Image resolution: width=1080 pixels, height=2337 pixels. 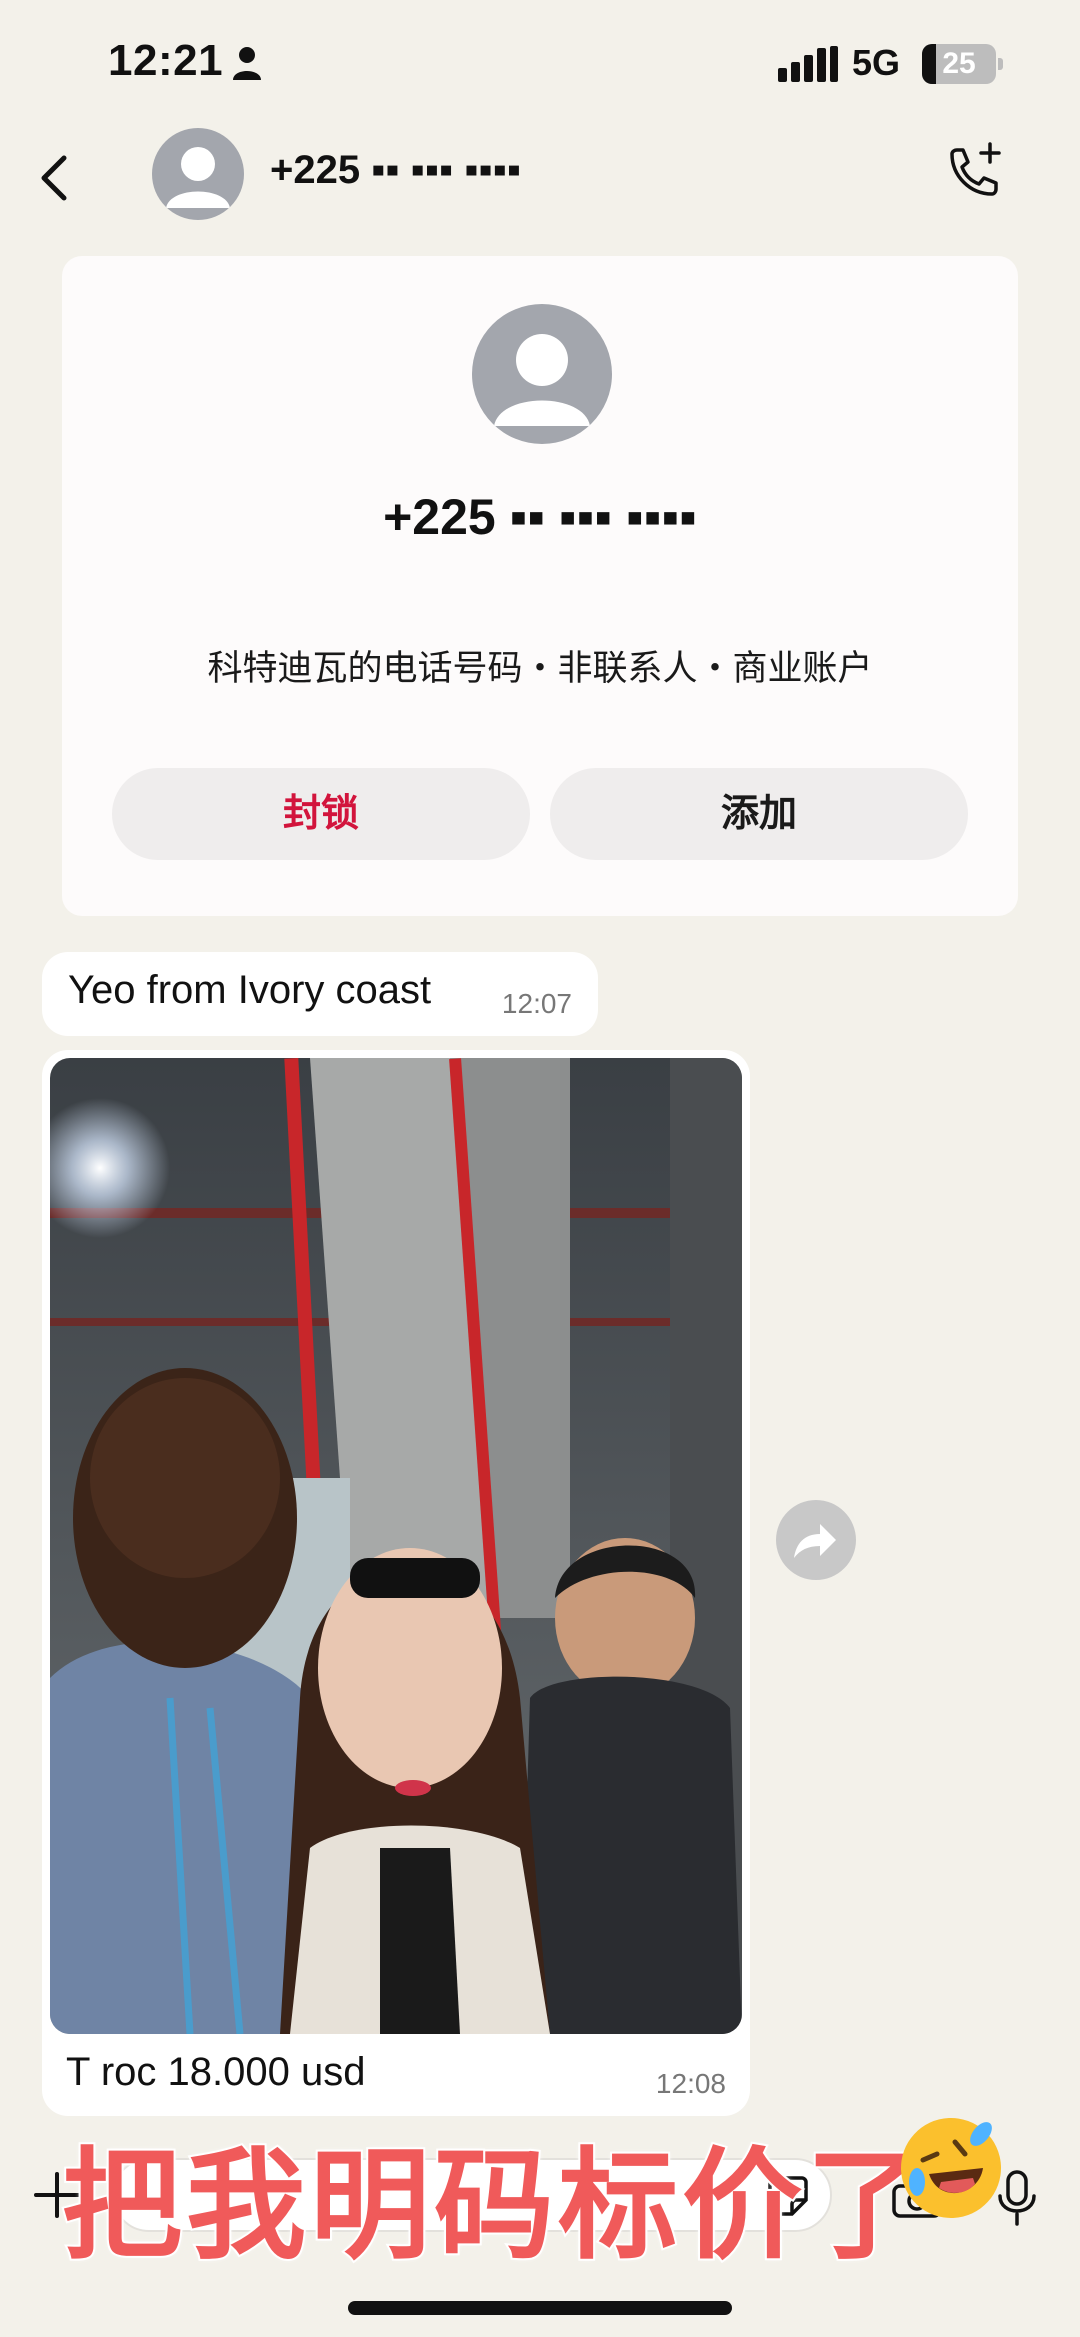 I want to click on home-indicator, so click(x=540, y=2308).